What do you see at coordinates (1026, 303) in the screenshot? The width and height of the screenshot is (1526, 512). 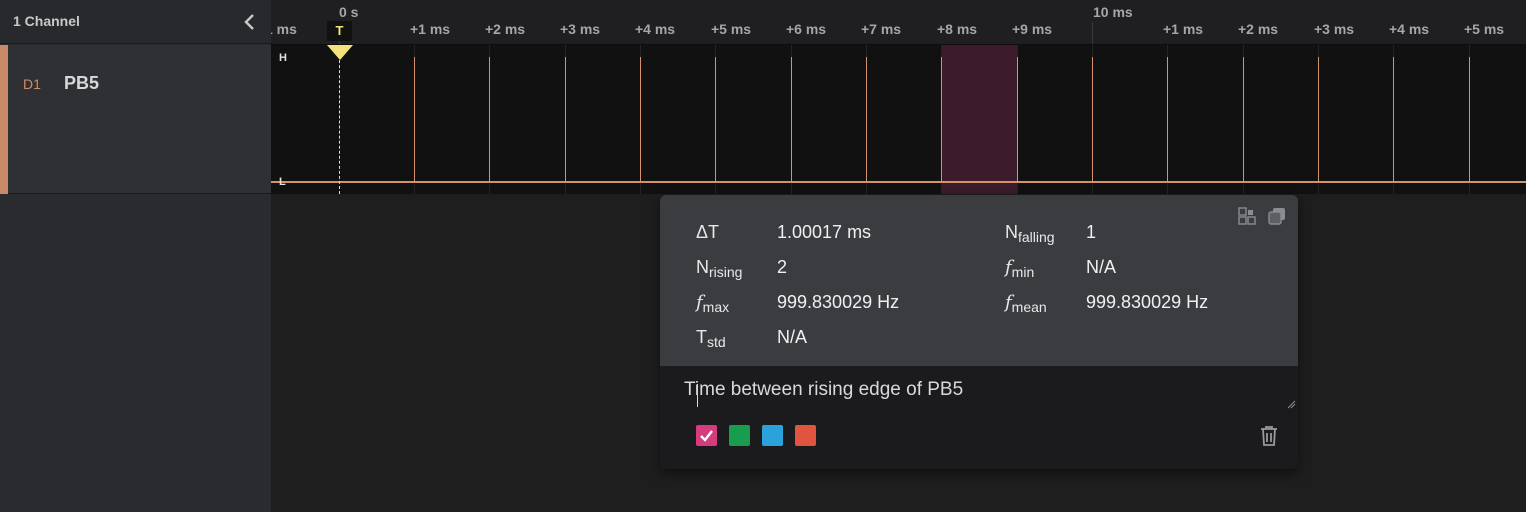 I see `stat-label-f-mean: fmean` at bounding box center [1026, 303].